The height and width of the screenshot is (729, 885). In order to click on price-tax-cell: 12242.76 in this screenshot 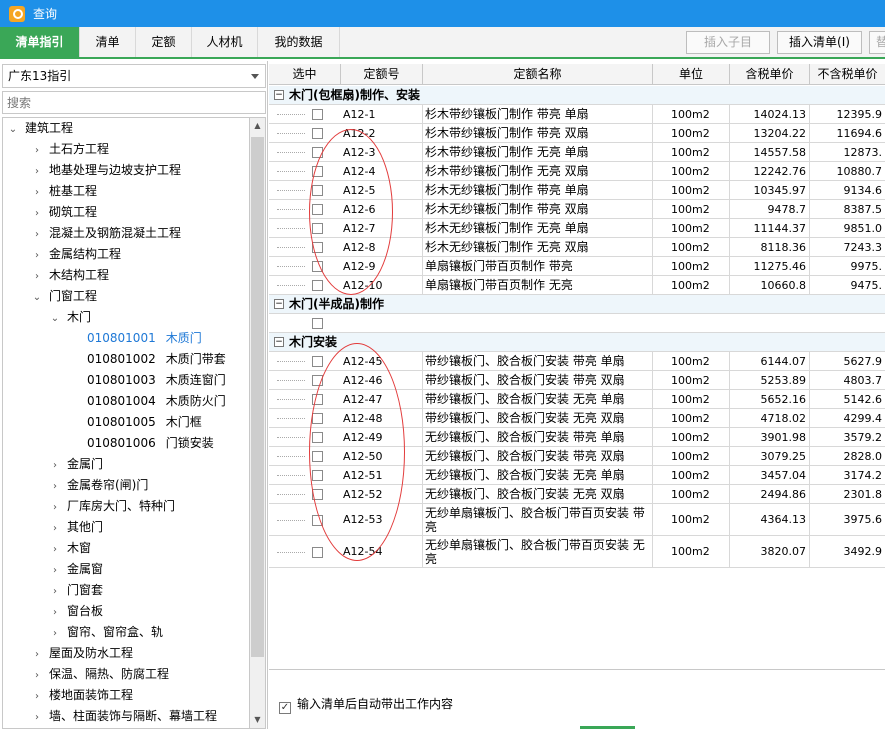, I will do `click(770, 171)`.